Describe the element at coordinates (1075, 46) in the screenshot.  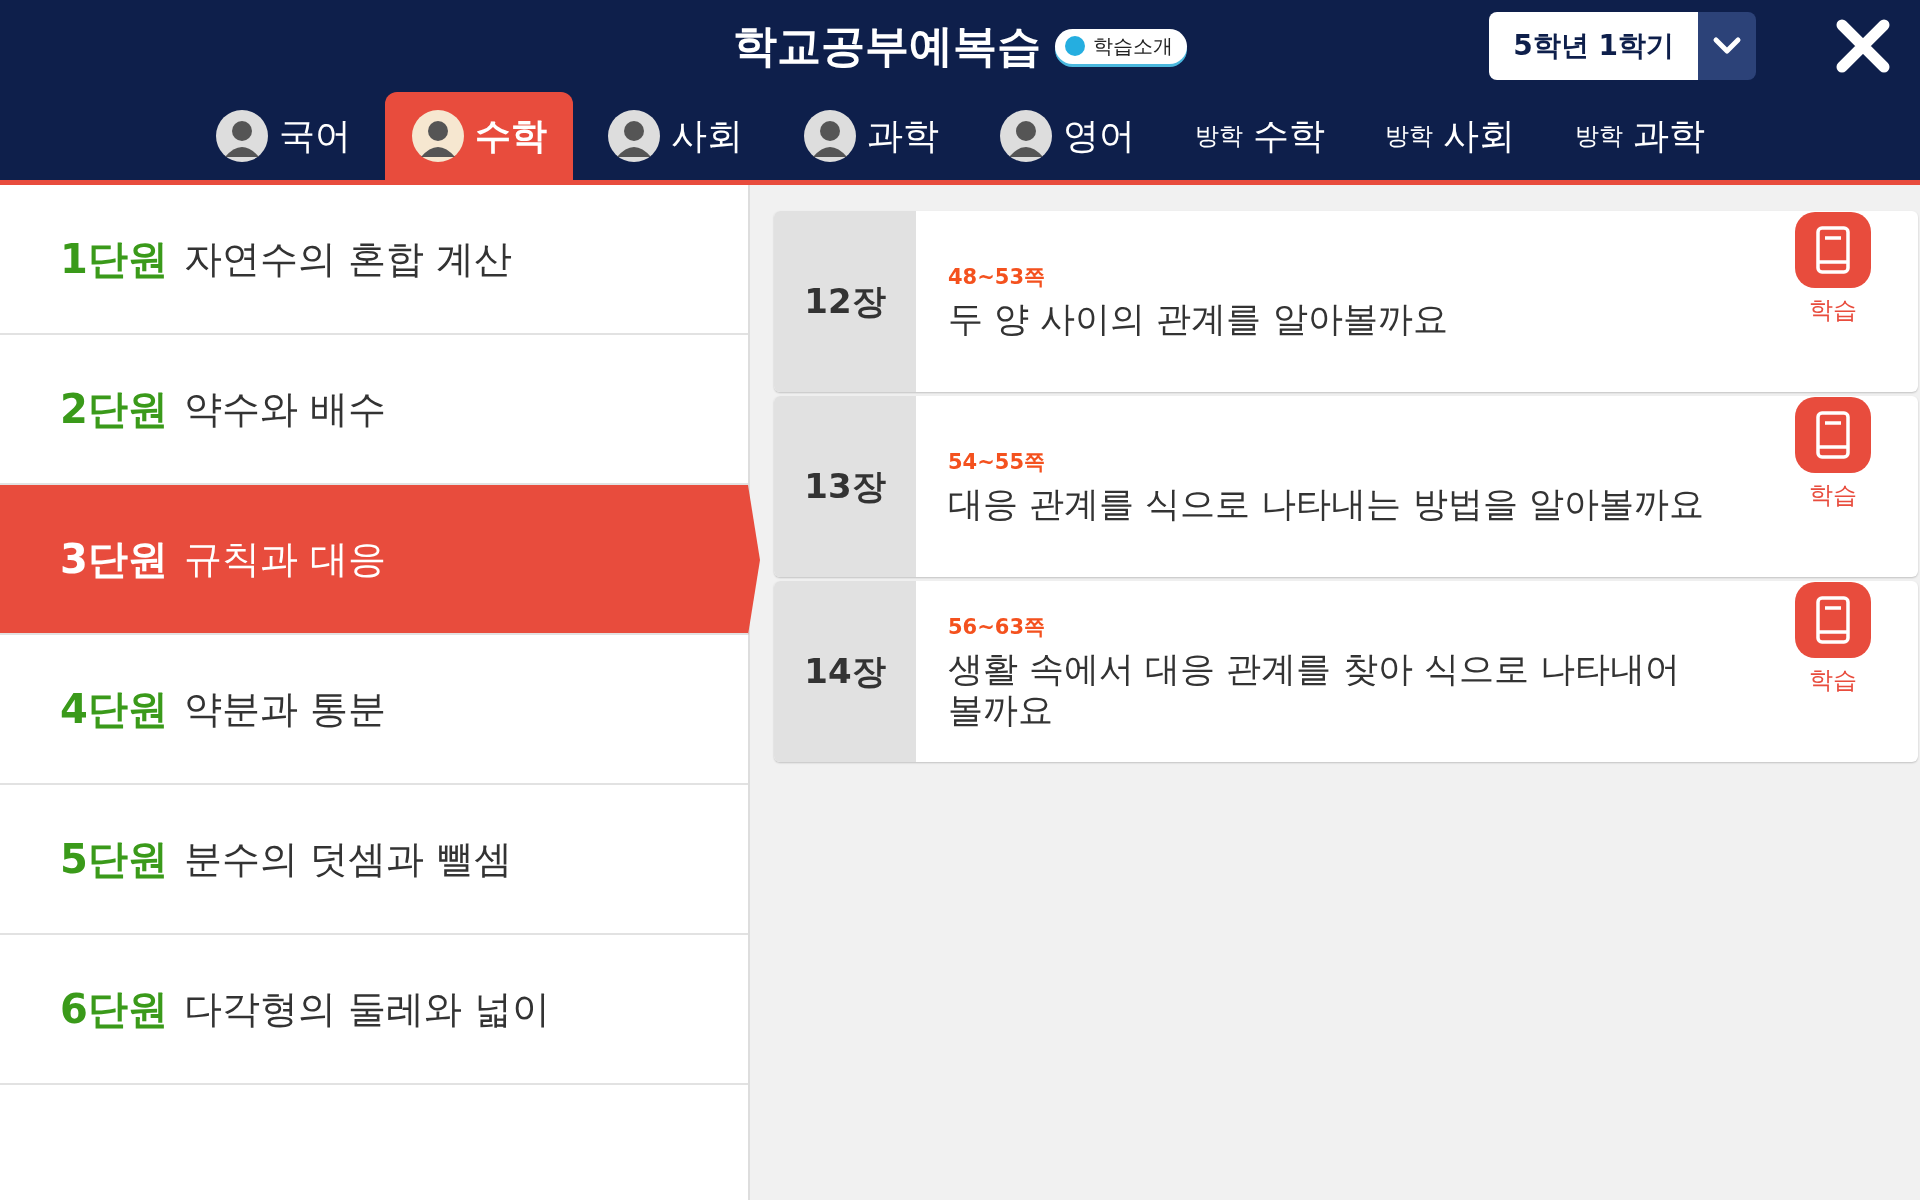
I see `dot-icon` at that location.